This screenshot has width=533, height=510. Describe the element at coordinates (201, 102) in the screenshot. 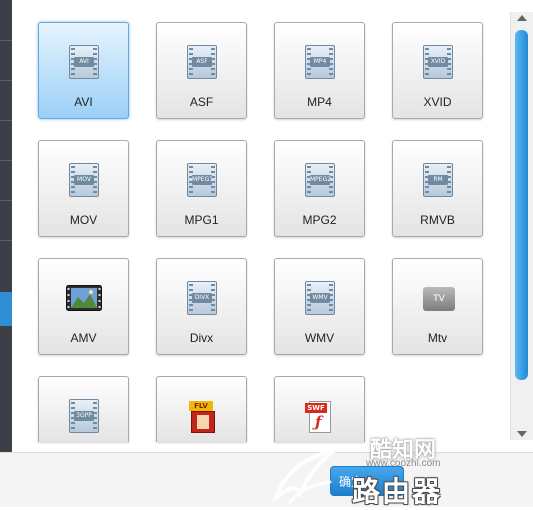

I see `format-label: ASF` at that location.